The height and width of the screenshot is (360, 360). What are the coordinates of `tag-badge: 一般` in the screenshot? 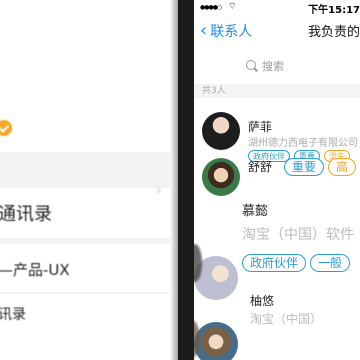 It's located at (330, 263).